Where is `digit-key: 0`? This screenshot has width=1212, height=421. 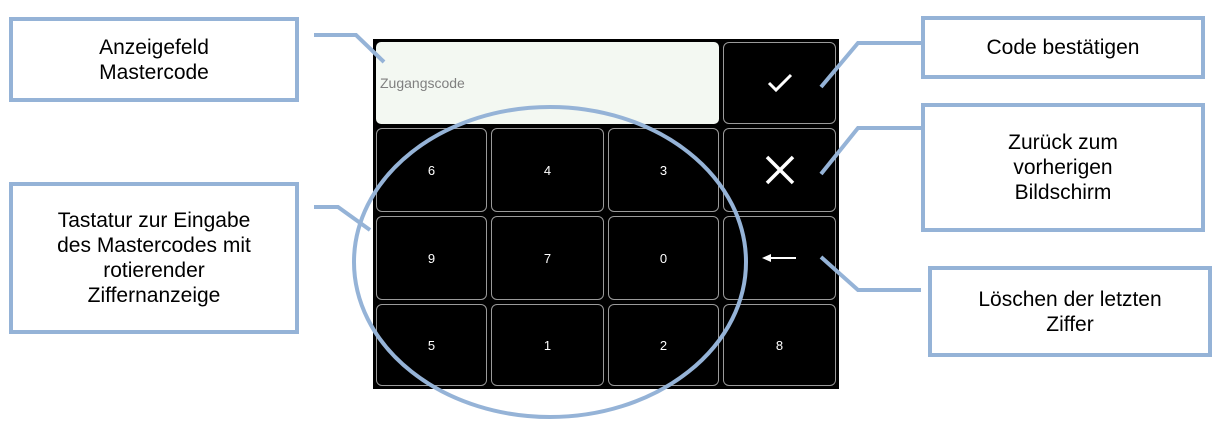
digit-key: 0 is located at coordinates (663, 258).